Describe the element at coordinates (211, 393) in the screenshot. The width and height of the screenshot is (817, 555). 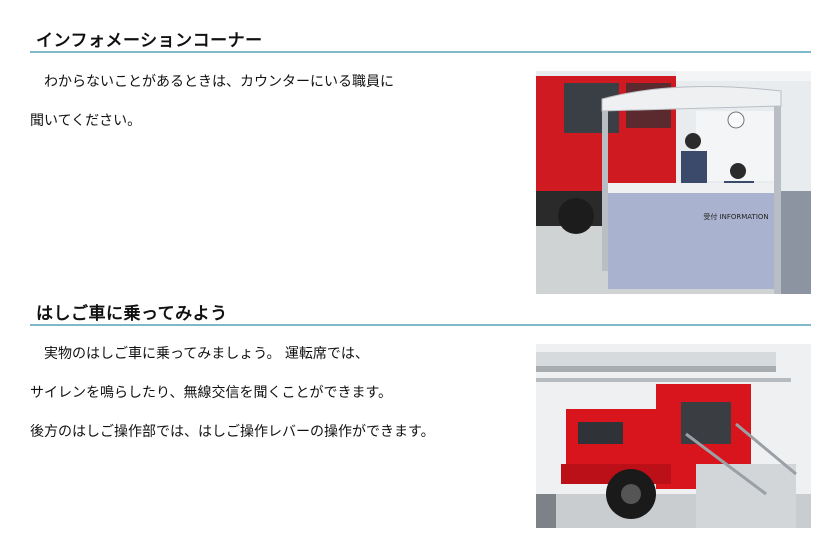
I see `body-text-line: サイレンを鳴らしたり、無線交信を聞くことができます。` at that location.